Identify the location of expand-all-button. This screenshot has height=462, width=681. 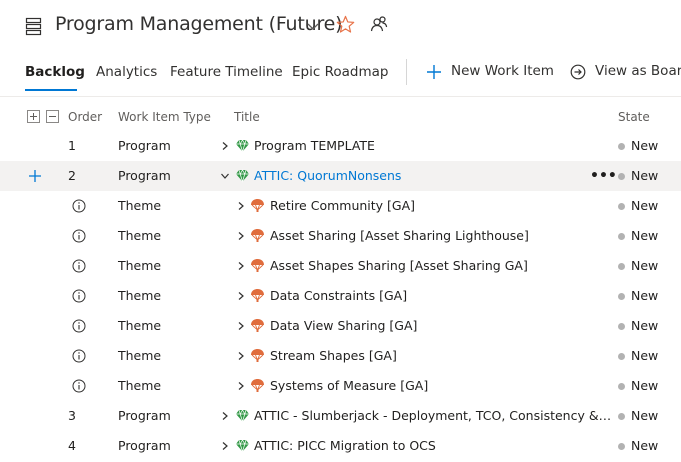
(33, 116).